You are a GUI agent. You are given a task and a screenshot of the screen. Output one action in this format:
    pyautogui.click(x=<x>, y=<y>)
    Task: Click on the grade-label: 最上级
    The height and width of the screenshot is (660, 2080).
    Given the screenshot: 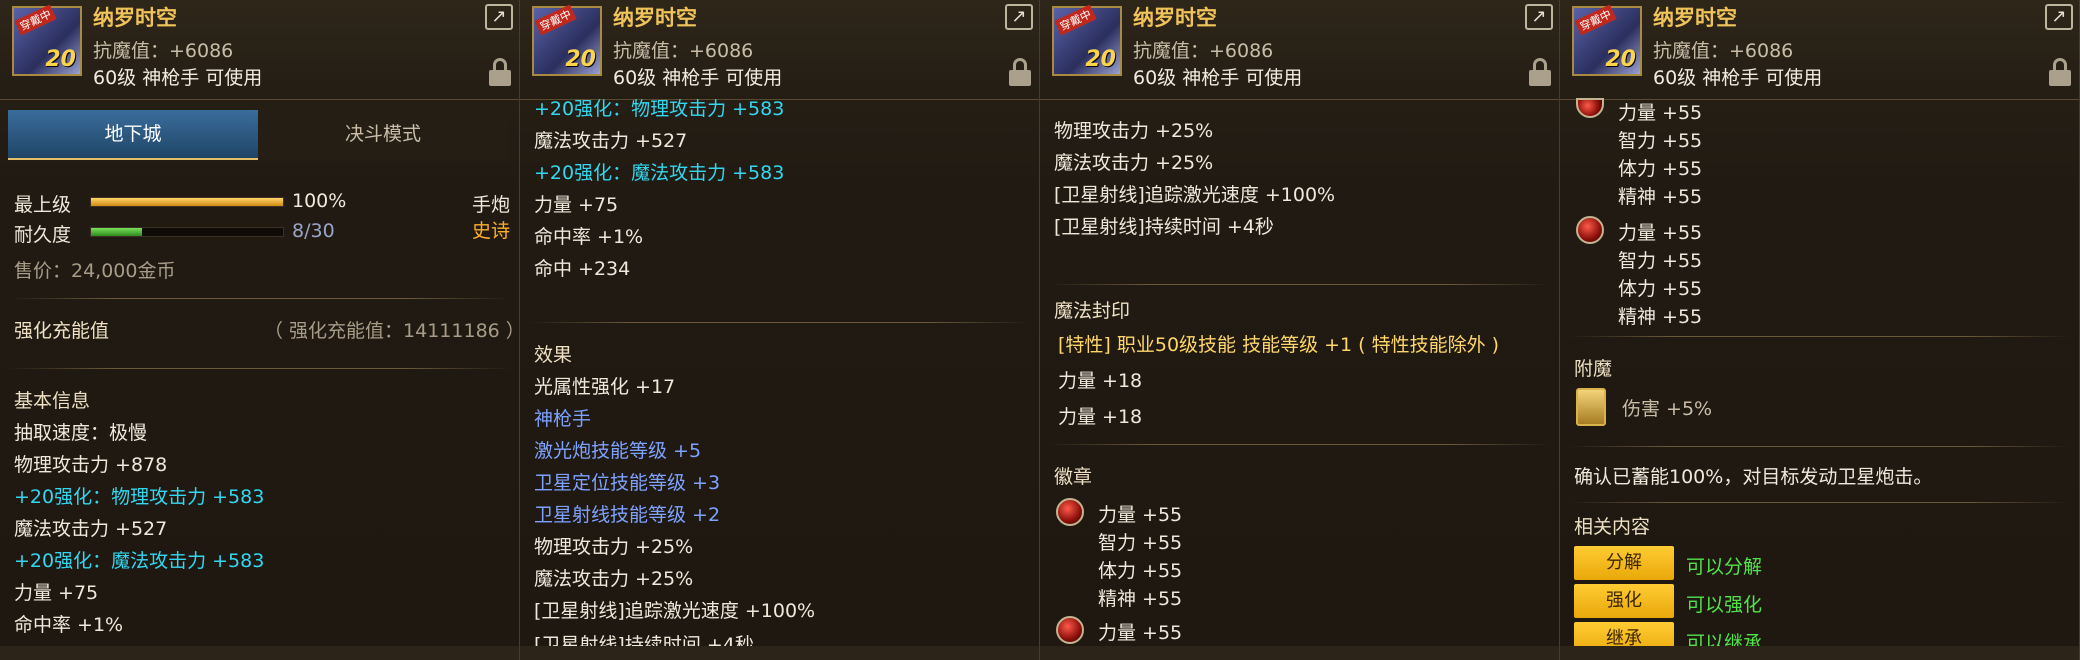 What is the action you would take?
    pyautogui.click(x=43, y=205)
    